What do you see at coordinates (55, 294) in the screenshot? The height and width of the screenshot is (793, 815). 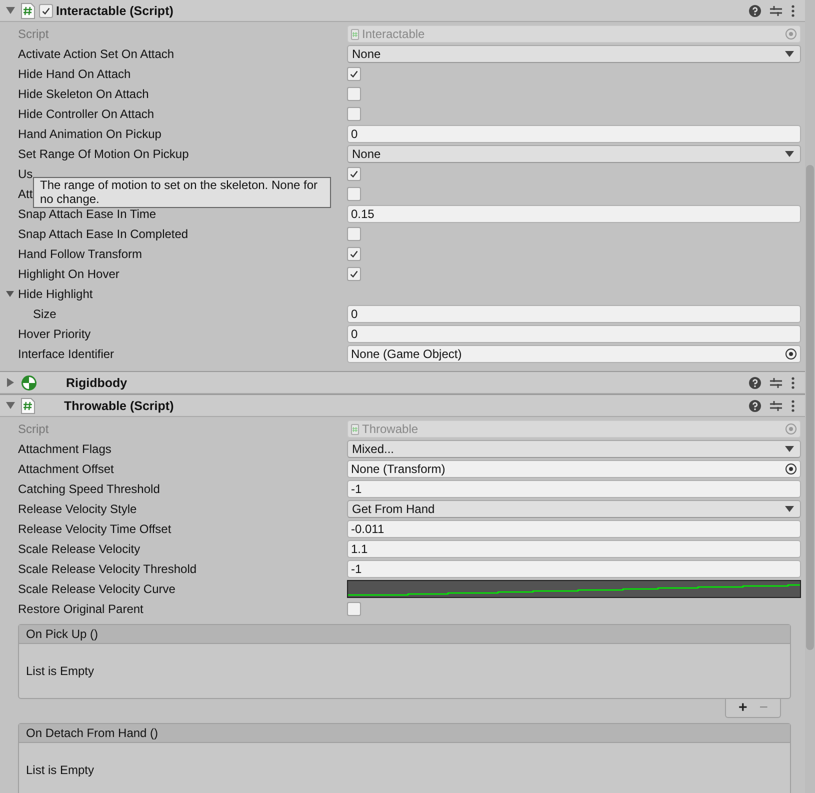 I see `foldout-label: Hide Highlight` at bounding box center [55, 294].